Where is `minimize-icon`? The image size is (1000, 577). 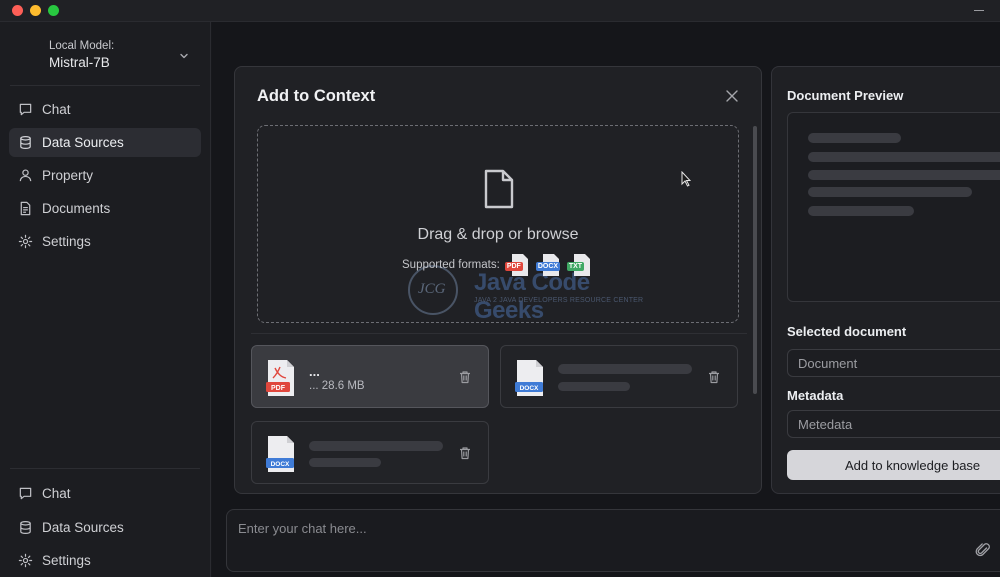
minimize-icon is located at coordinates (979, 10).